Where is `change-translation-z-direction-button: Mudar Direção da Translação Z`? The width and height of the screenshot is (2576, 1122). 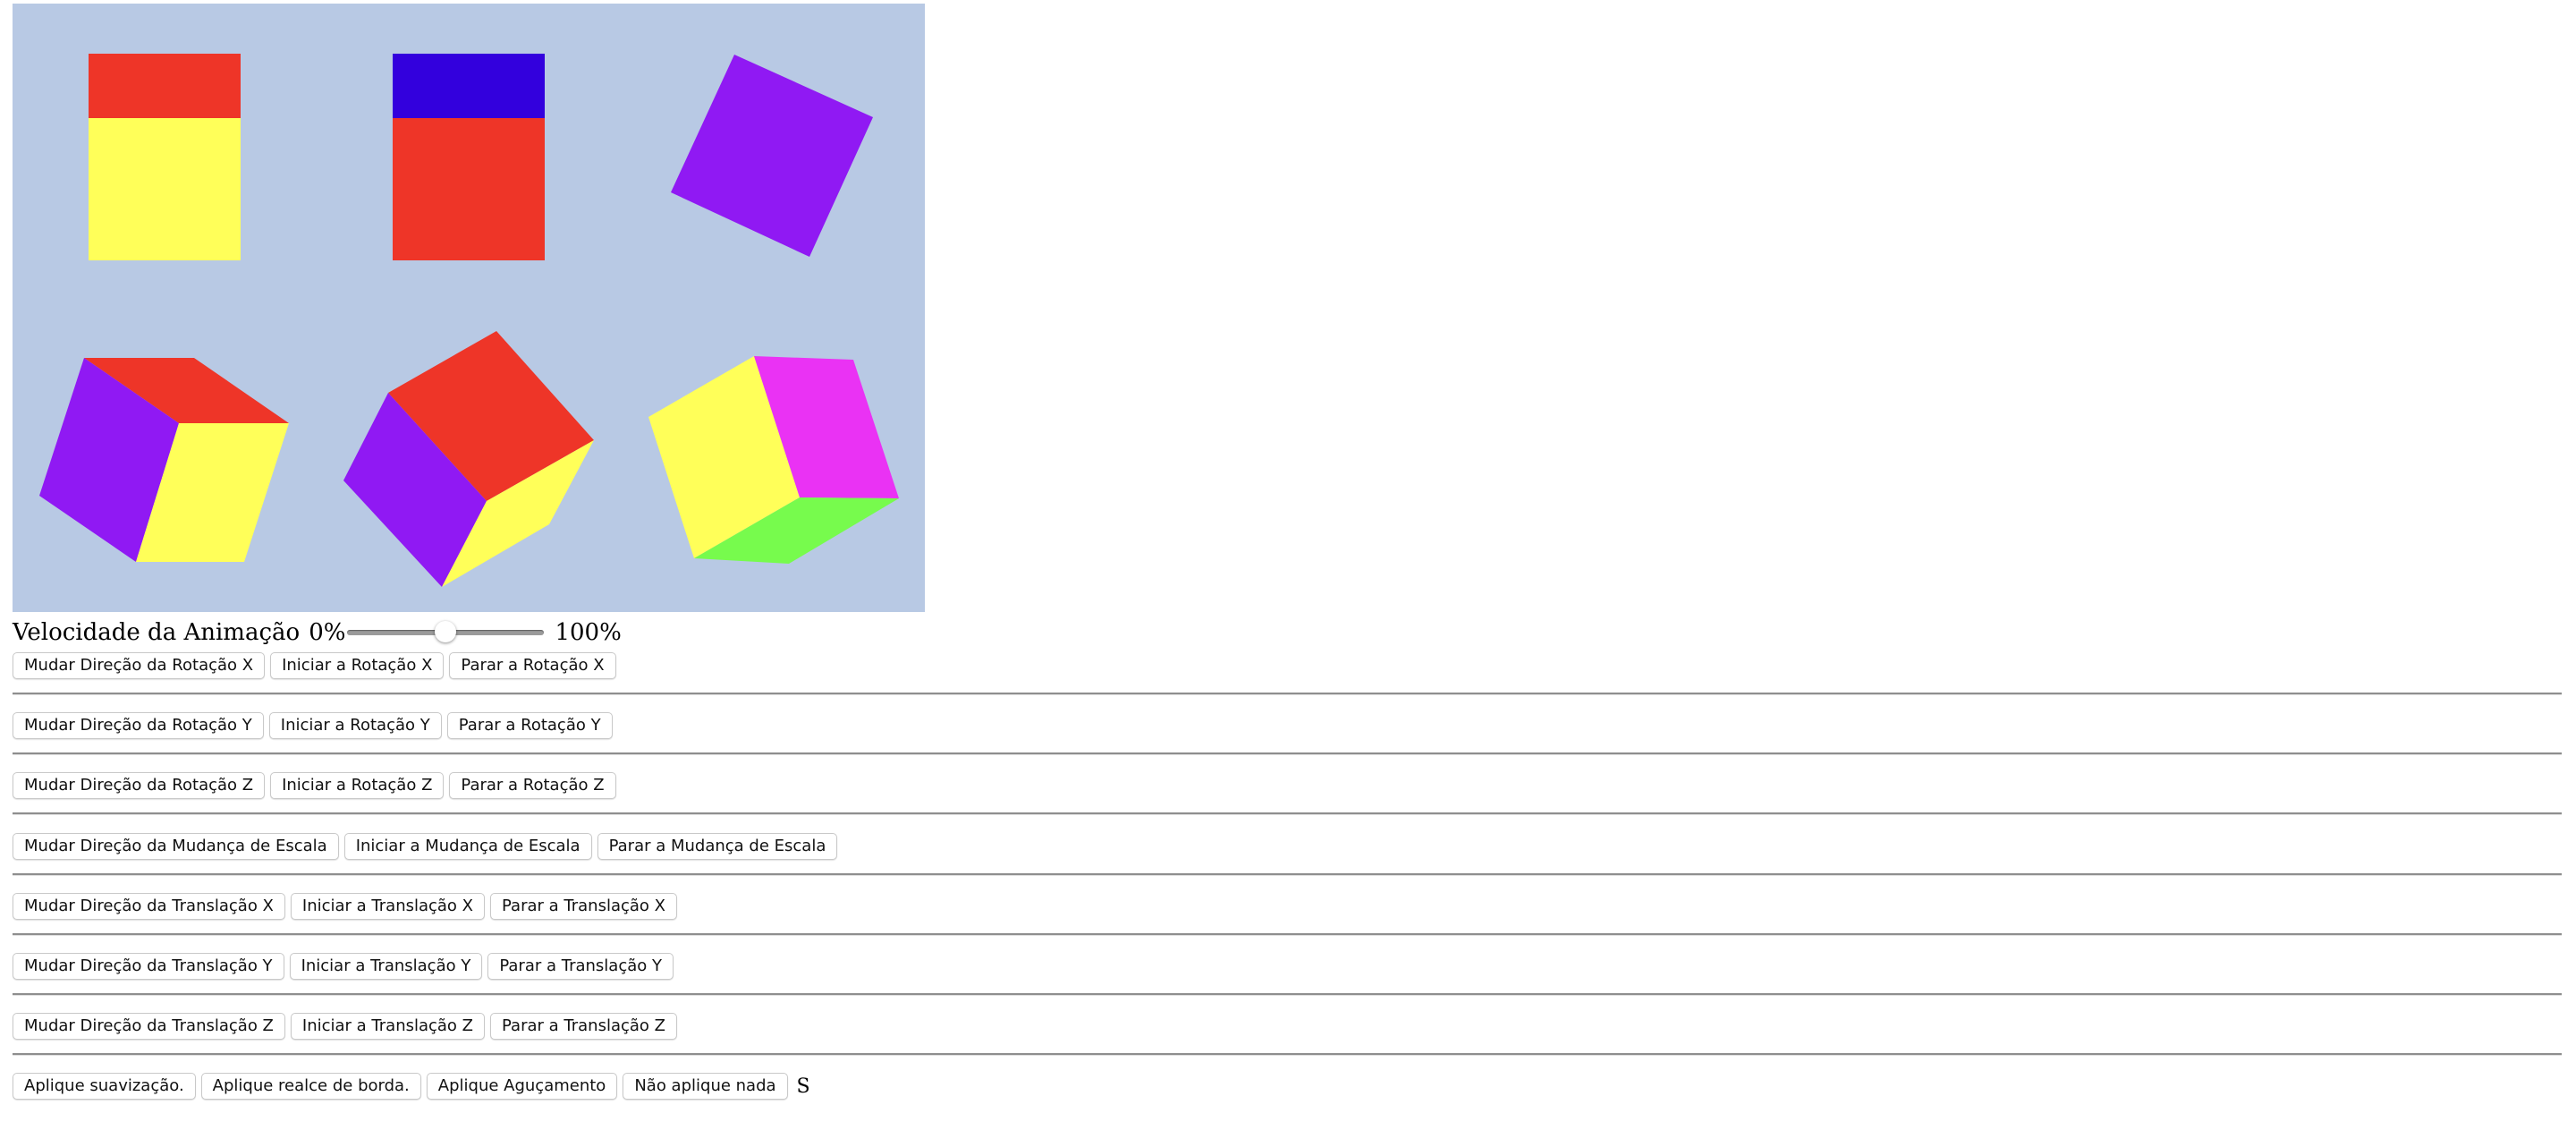
change-translation-z-direction-button: Mudar Direção da Translação Z is located at coordinates (149, 1026).